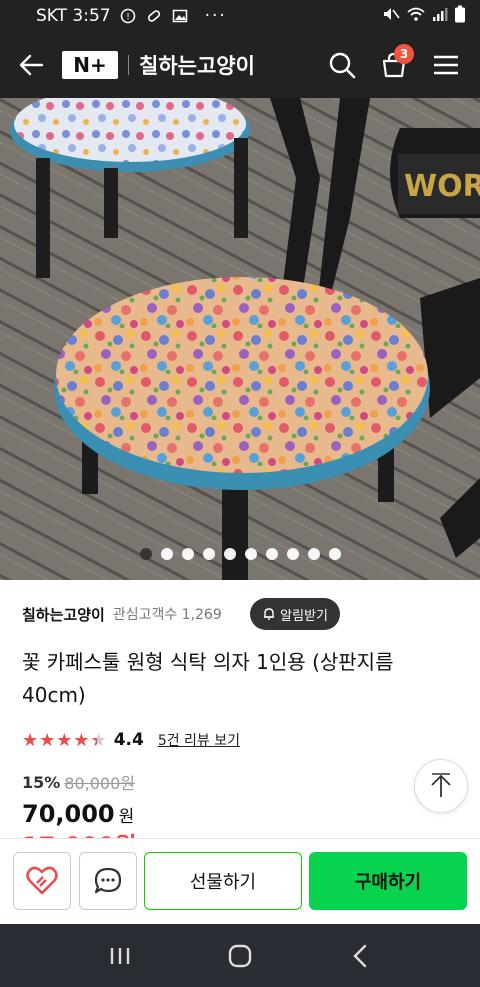 The width and height of the screenshot is (480, 987). Describe the element at coordinates (208, 678) in the screenshot. I see `product-title: 꽃 카페스툴 원형 식탁 의자 1인용 (상판지름 40cm)` at that location.